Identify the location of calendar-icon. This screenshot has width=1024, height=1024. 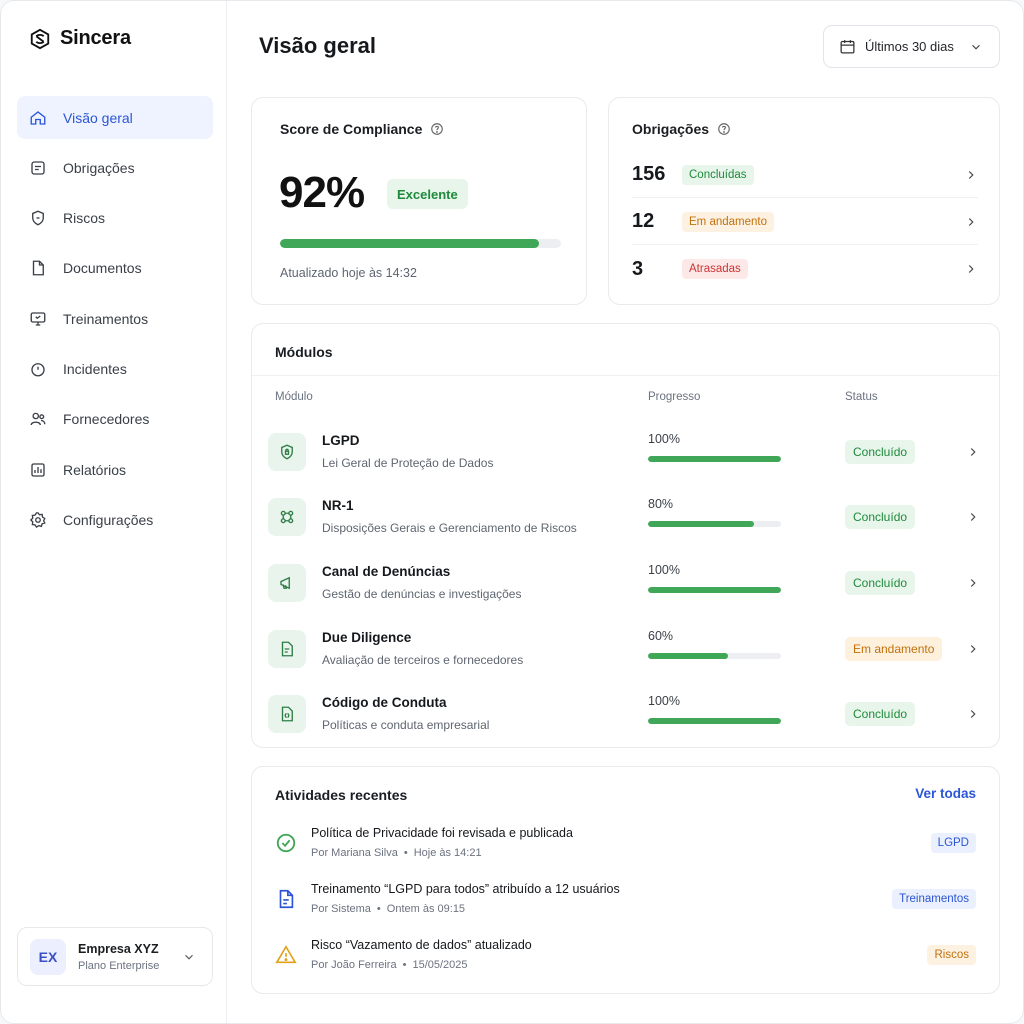
(847, 47).